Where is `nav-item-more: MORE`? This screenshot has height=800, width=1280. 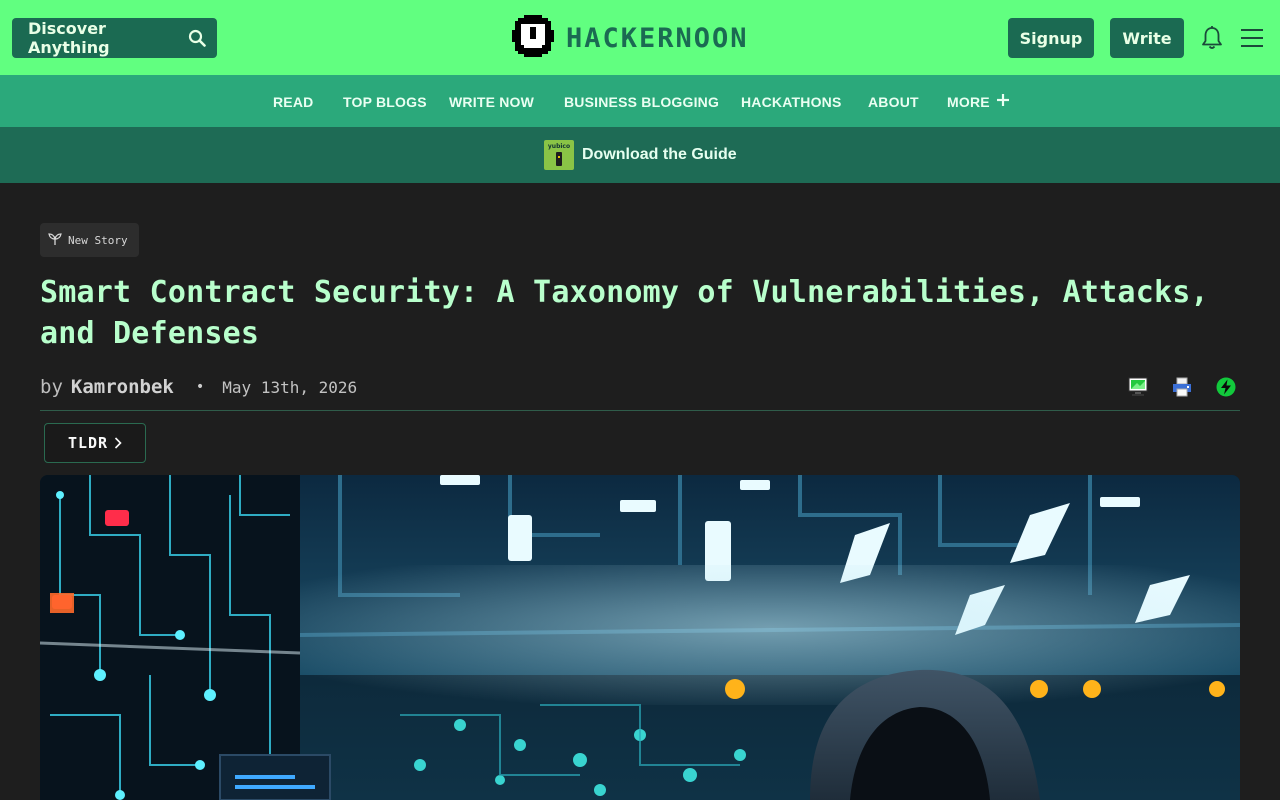
nav-item-more: MORE is located at coordinates (978, 101).